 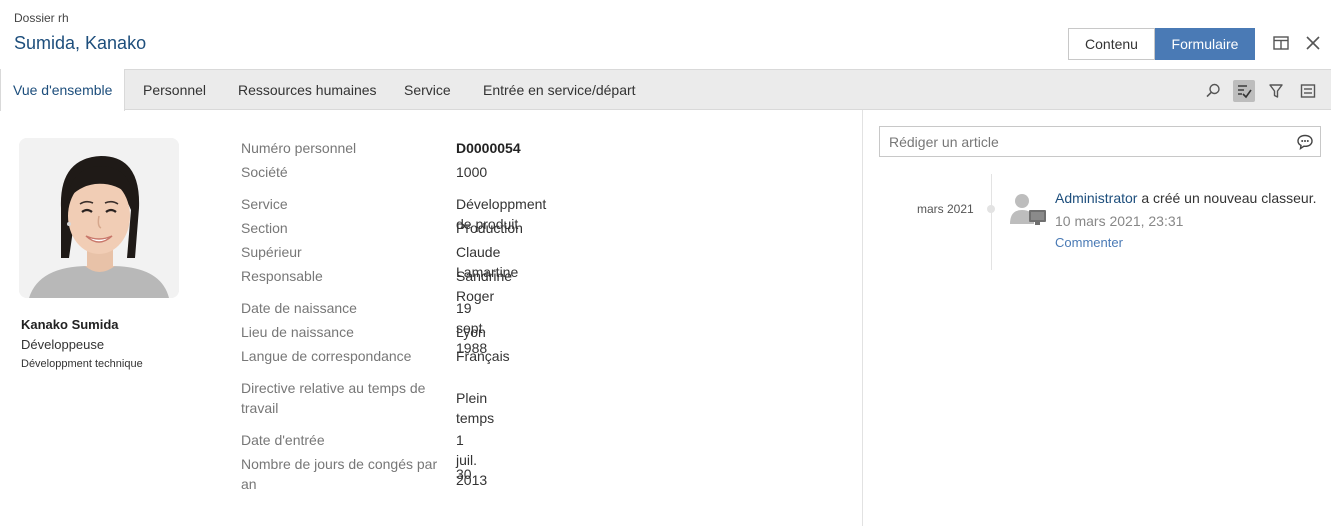 What do you see at coordinates (1028, 209) in the screenshot?
I see `user-computer-icon` at bounding box center [1028, 209].